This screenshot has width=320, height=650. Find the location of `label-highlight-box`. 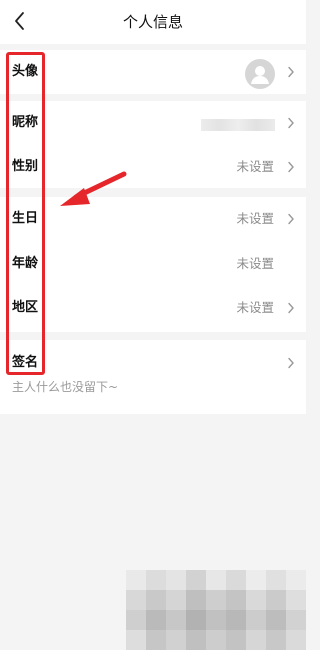

label-highlight-box is located at coordinates (25, 213).